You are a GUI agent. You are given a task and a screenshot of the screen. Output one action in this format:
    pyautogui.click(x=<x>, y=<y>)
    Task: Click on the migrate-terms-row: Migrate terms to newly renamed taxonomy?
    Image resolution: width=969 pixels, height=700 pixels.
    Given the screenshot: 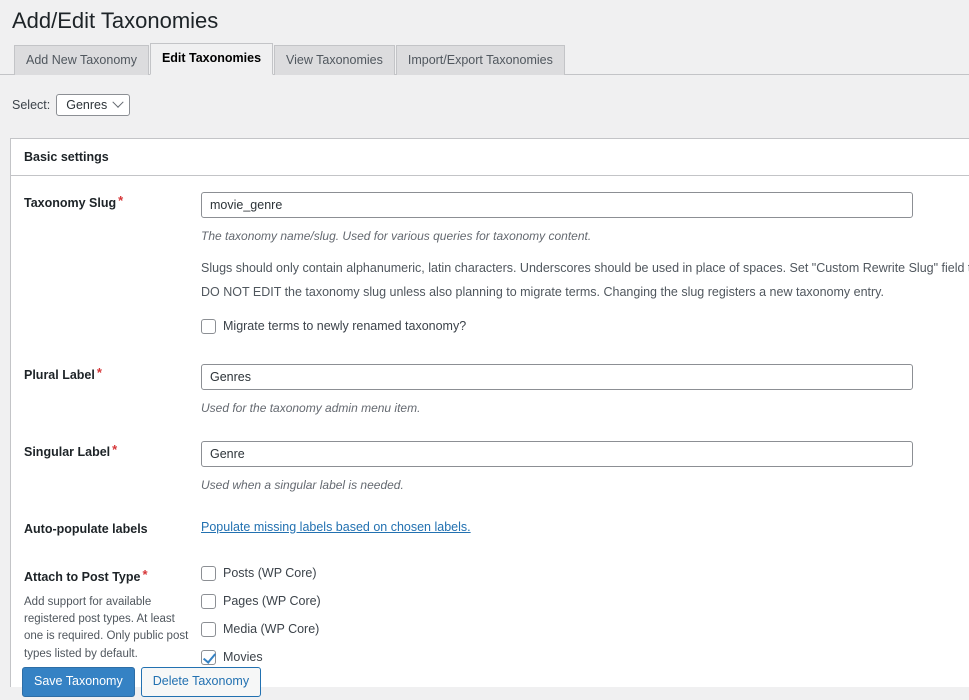 What is the action you would take?
    pyautogui.click(x=585, y=326)
    